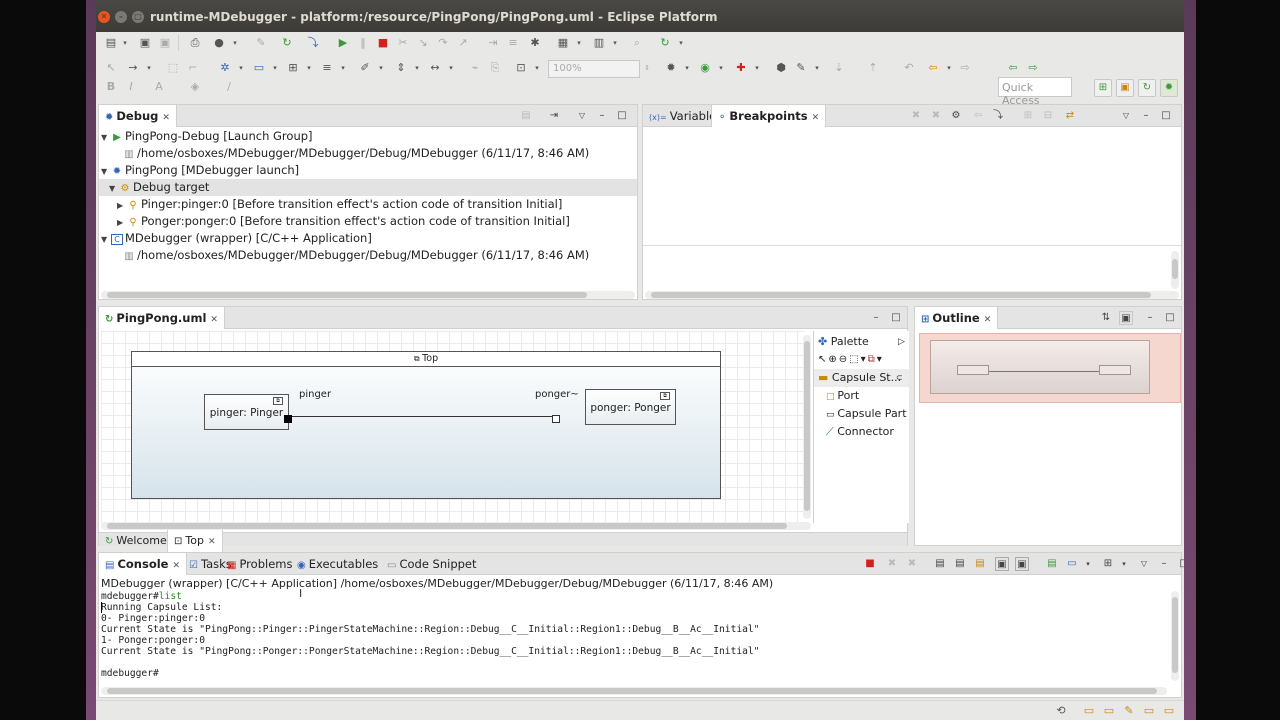  What do you see at coordinates (435, 68) in the screenshot?
I see `size-icon: ↔` at bounding box center [435, 68].